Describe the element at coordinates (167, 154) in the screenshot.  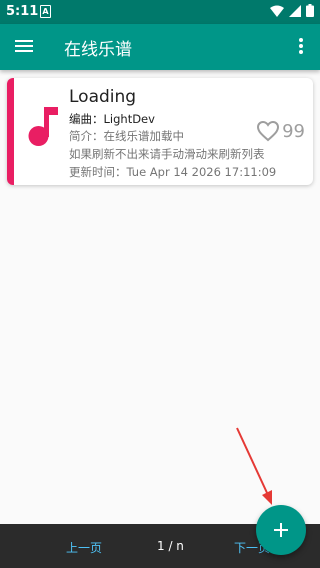
I see `score-refresh-hint: 如果刷新不出来请手动滑动来刷新列表` at that location.